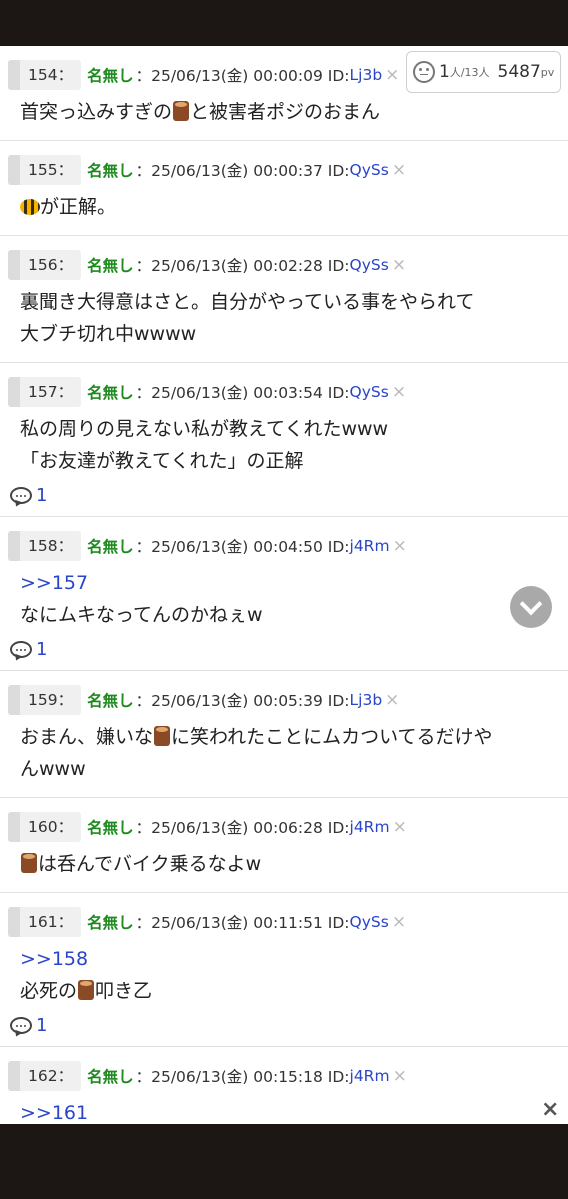 This screenshot has width=568, height=1199. What do you see at coordinates (289, 959) in the screenshot?
I see `reply-anchor-link: >>158` at bounding box center [289, 959].